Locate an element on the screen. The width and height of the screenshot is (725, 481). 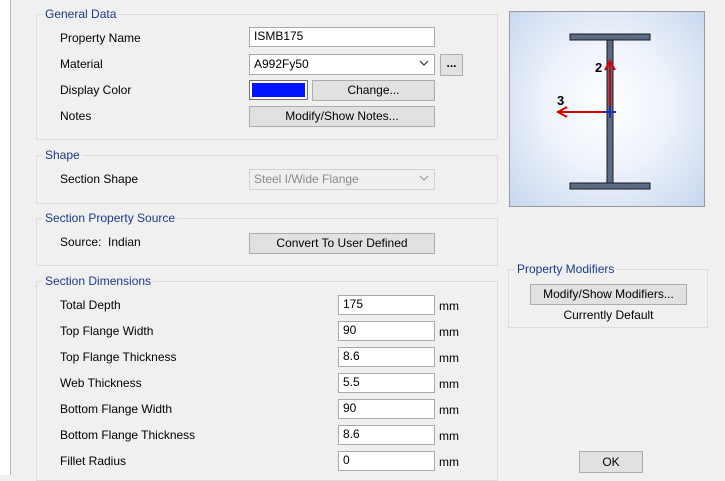
modifiers-status: Currently Default is located at coordinates (608, 315).